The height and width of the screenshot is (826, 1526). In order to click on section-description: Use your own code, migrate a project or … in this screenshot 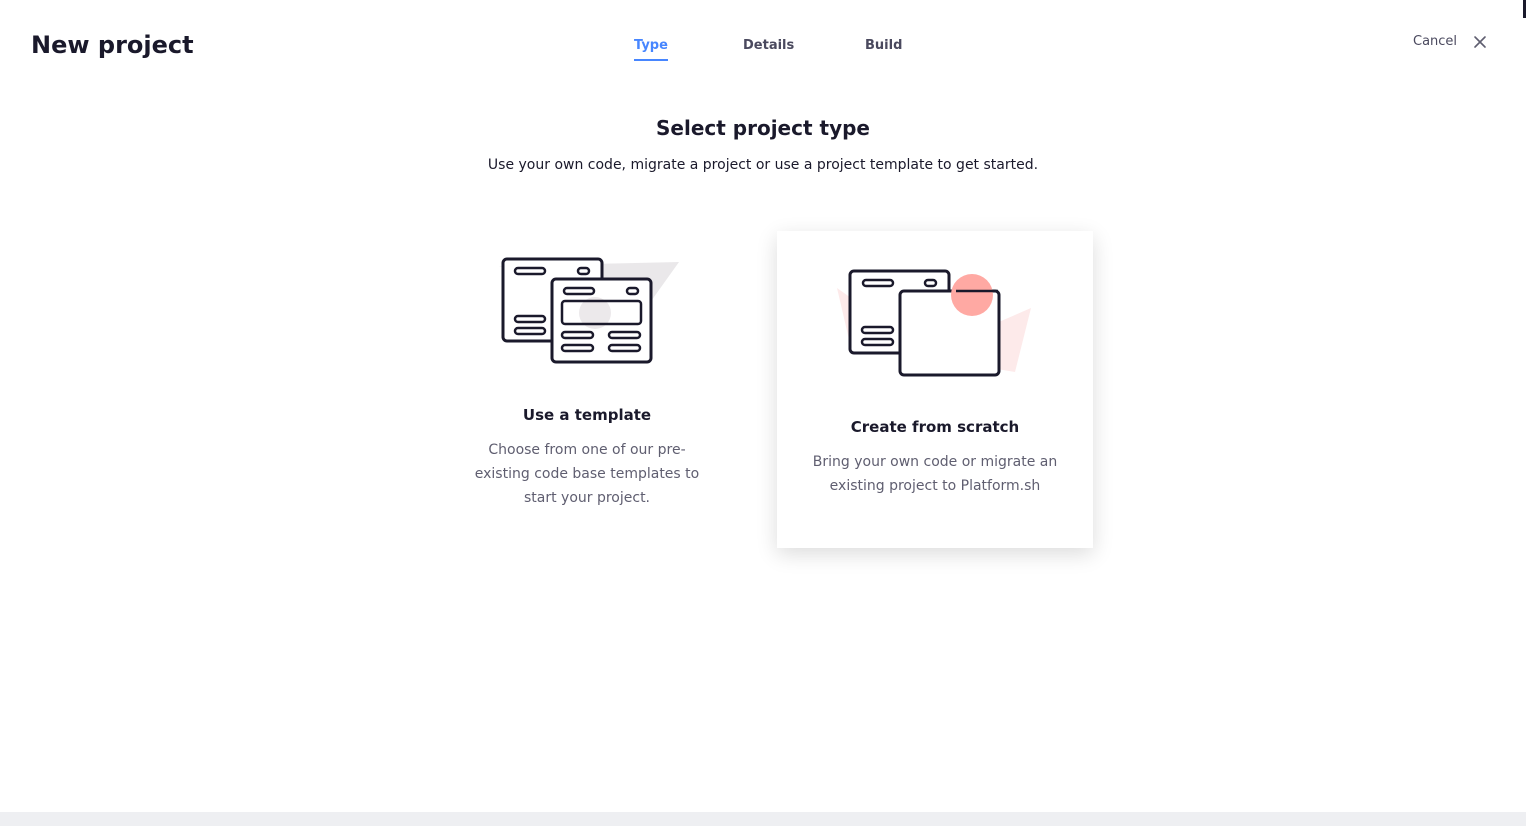, I will do `click(763, 165)`.